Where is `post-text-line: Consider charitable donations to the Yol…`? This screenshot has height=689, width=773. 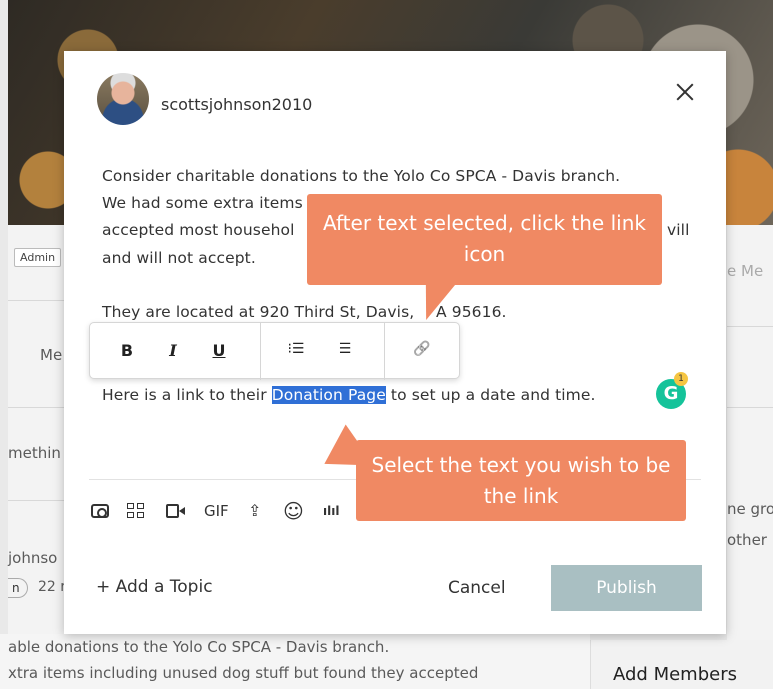 post-text-line: Consider charitable donations to the Yol… is located at coordinates (361, 176).